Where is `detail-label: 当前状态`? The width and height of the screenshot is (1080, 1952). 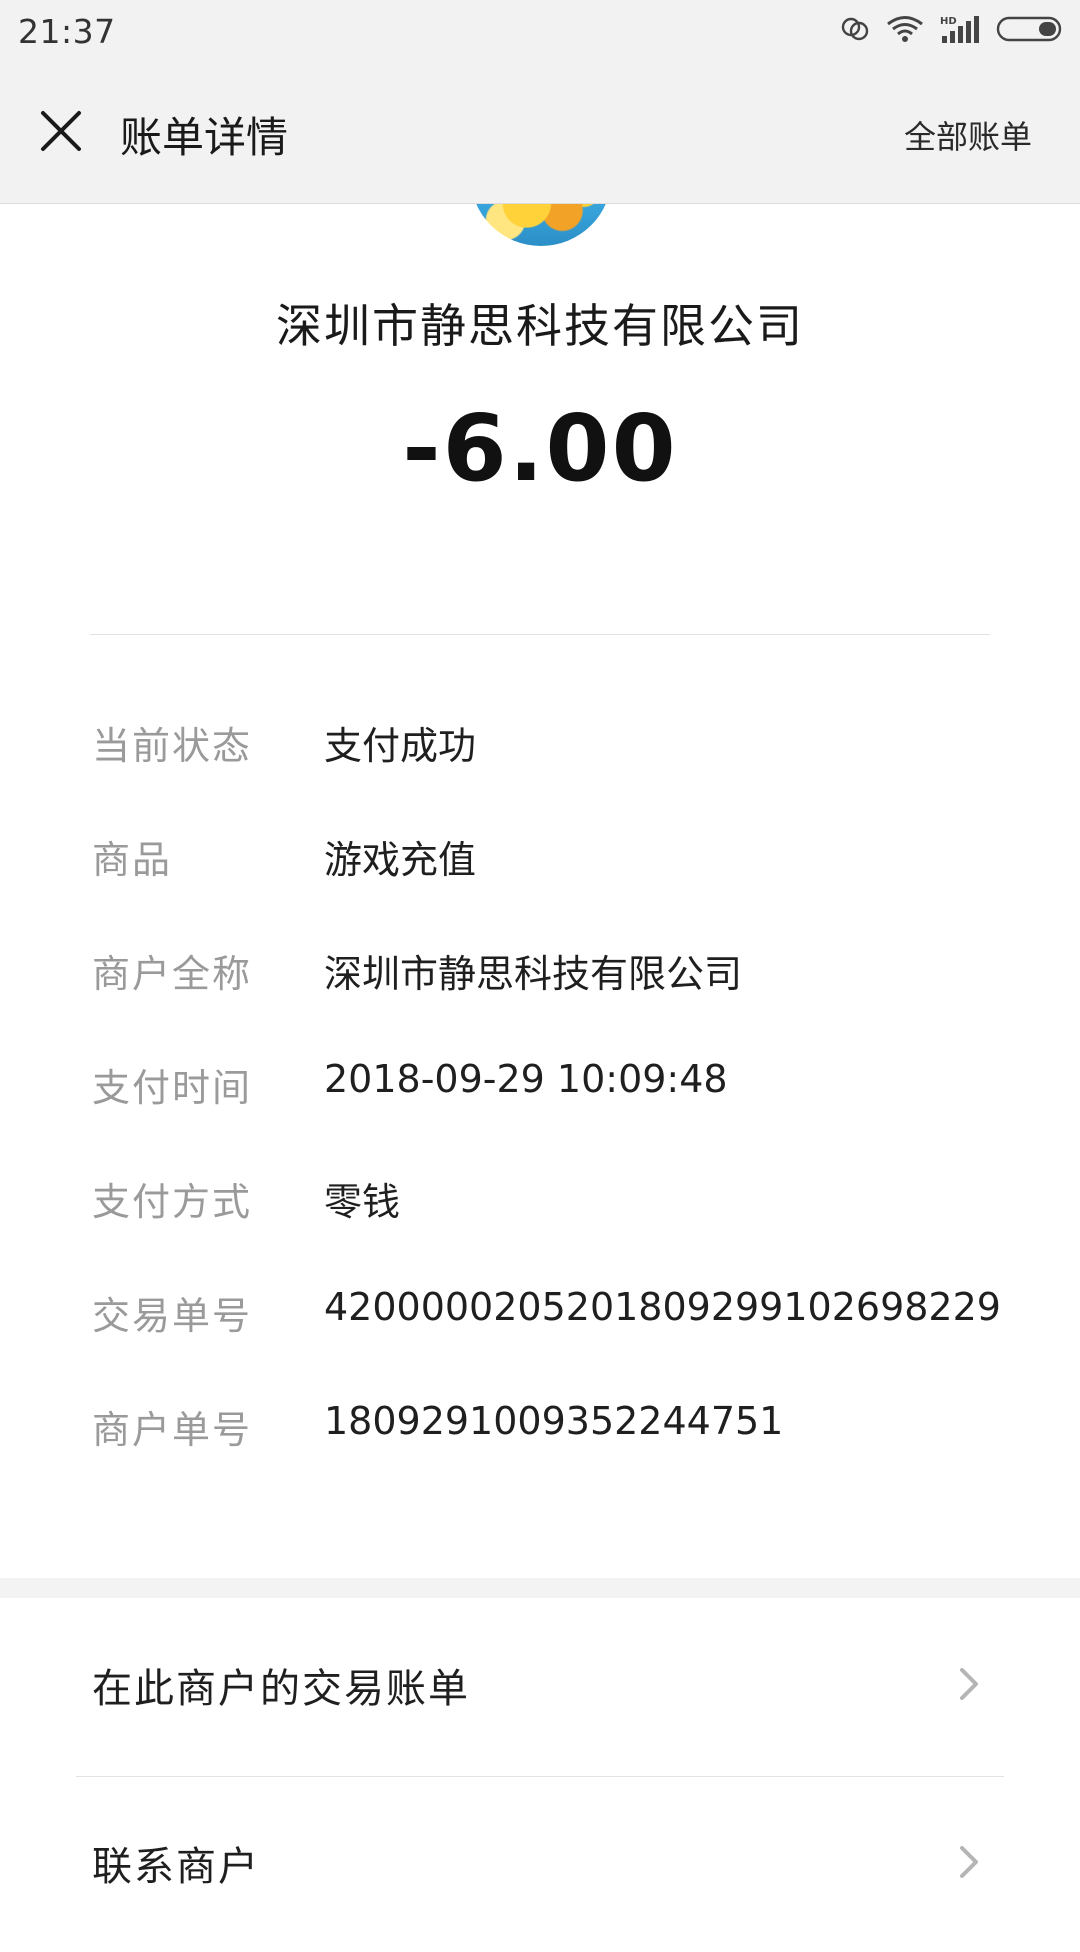
detail-label: 当前状态 is located at coordinates (172, 746).